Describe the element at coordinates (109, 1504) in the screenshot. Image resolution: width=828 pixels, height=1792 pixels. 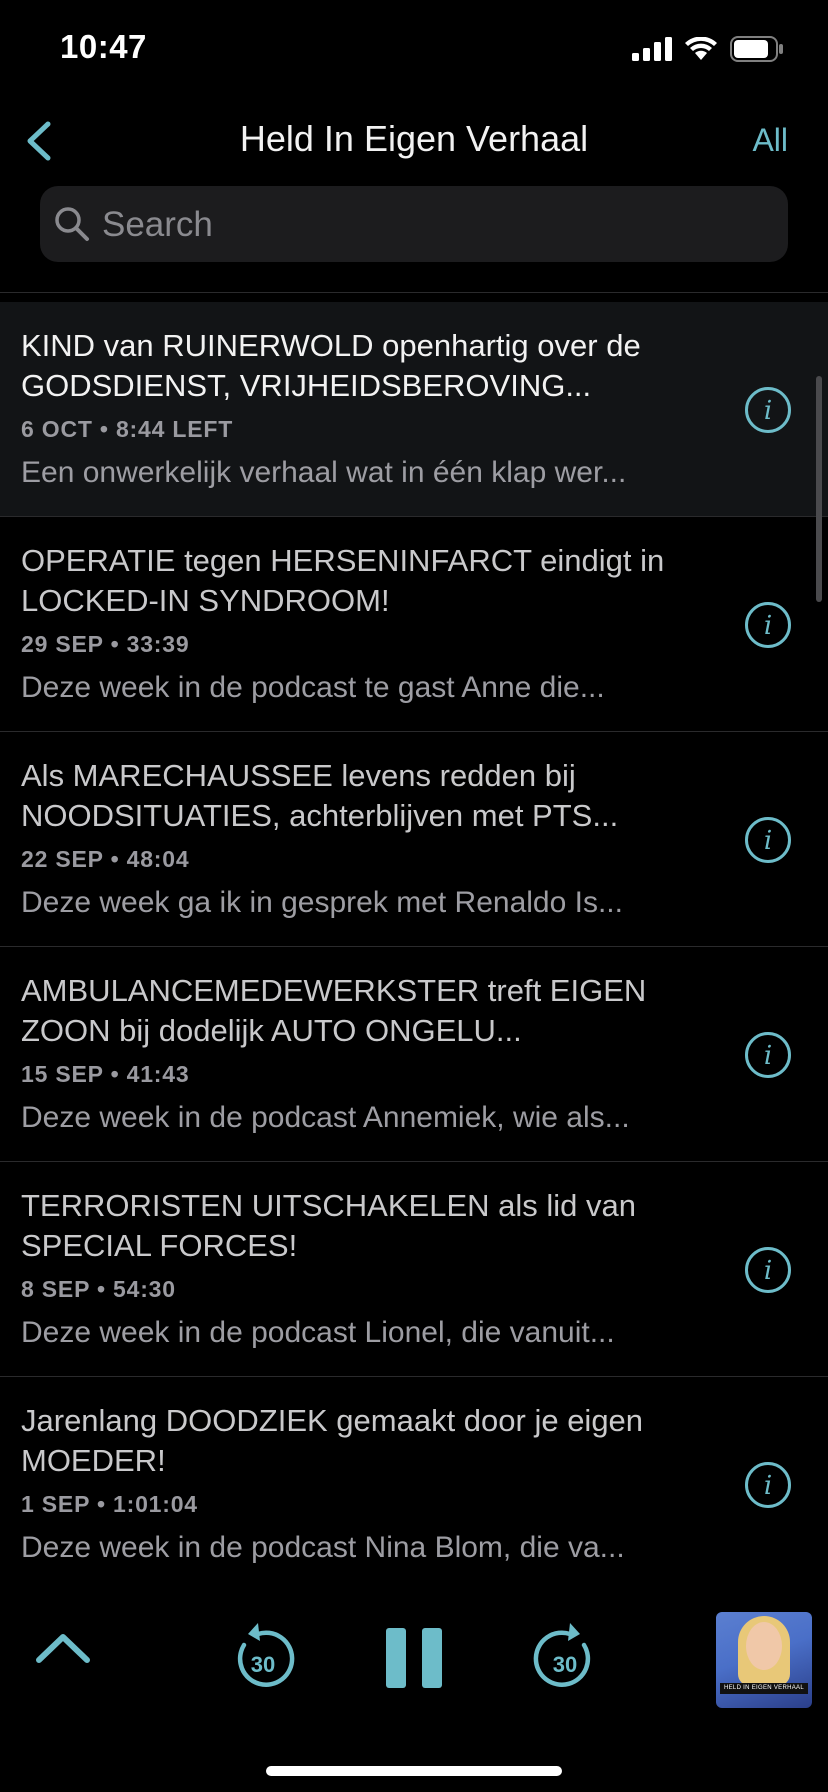
I see `episode-meta: 1 SEP • 1:01:04` at that location.